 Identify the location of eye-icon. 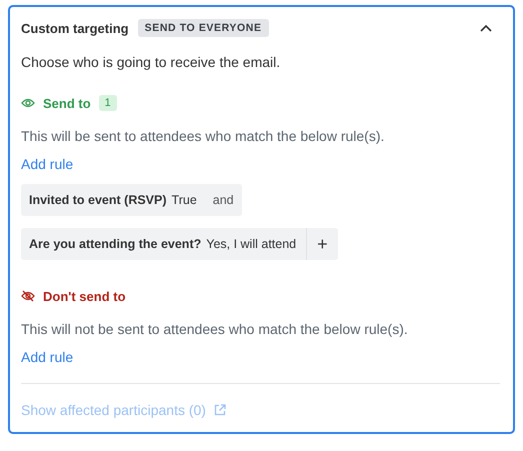
(28, 103).